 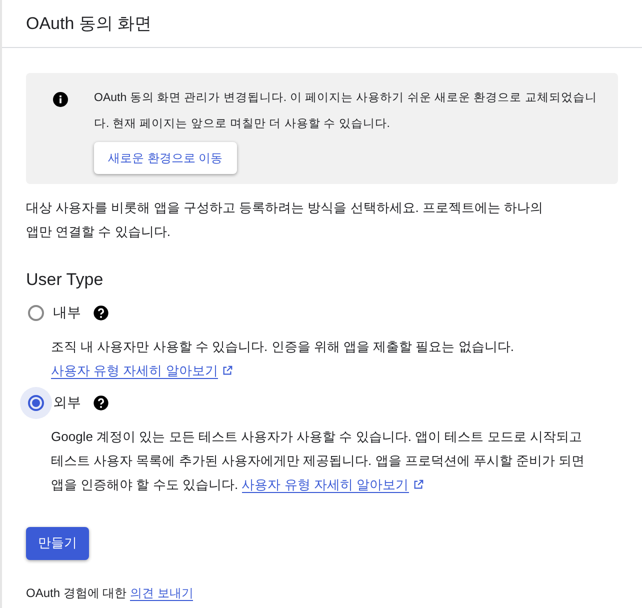 I want to click on option-description: 조직 내 사용자만 사용할 수 있습니다. 인증을 위해 앱을 제출할 필요는 없습니다. 사용자 유형 자세히 알아보기, so click(x=283, y=359).